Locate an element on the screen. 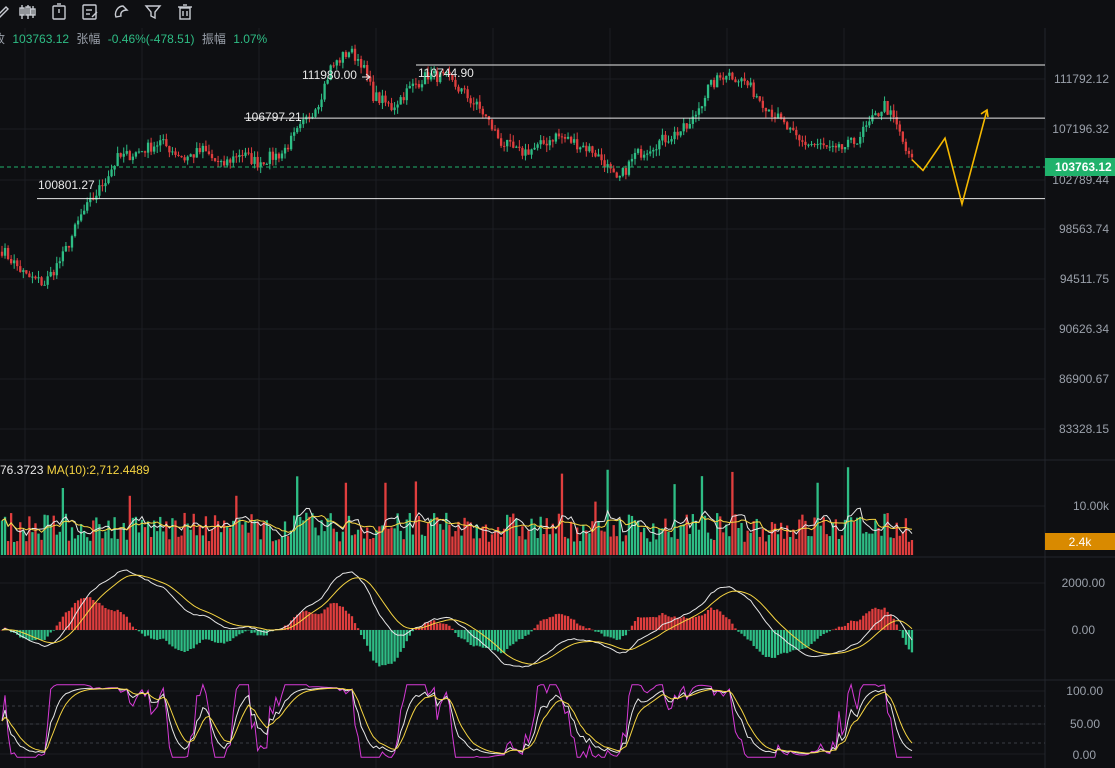 This screenshot has height=768, width=1115. candlestick-type-icon is located at coordinates (27, 12).